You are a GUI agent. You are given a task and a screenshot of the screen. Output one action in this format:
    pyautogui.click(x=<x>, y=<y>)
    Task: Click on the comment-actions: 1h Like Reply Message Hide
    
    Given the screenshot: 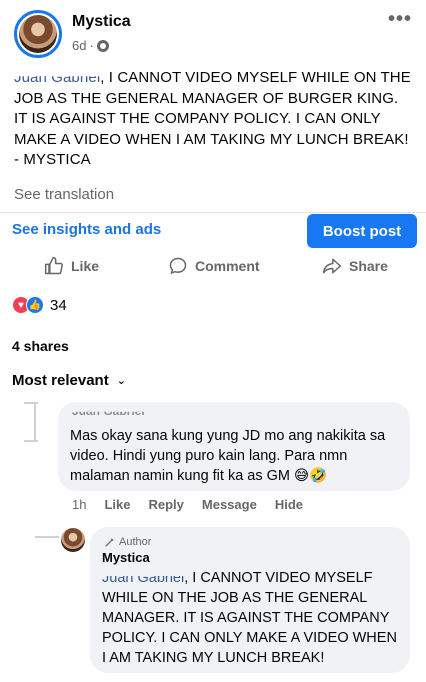 What is the action you would take?
    pyautogui.click(x=187, y=504)
    